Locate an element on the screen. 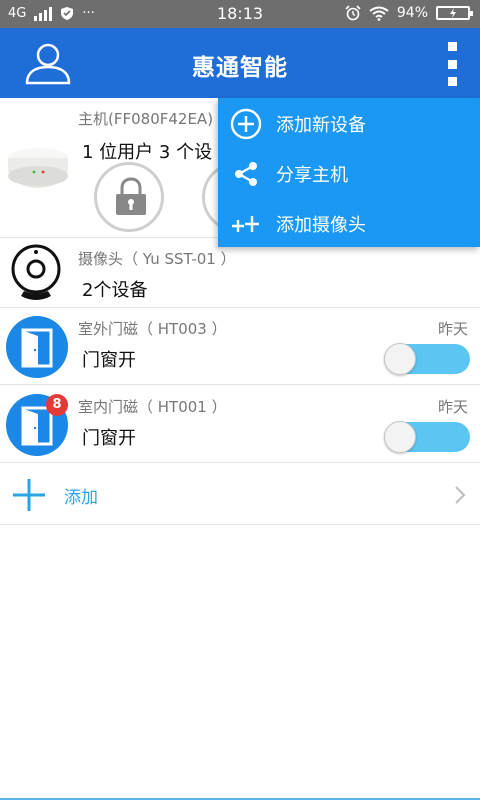 The height and width of the screenshot is (800, 480). add-camera-icon is located at coordinates (245, 224).